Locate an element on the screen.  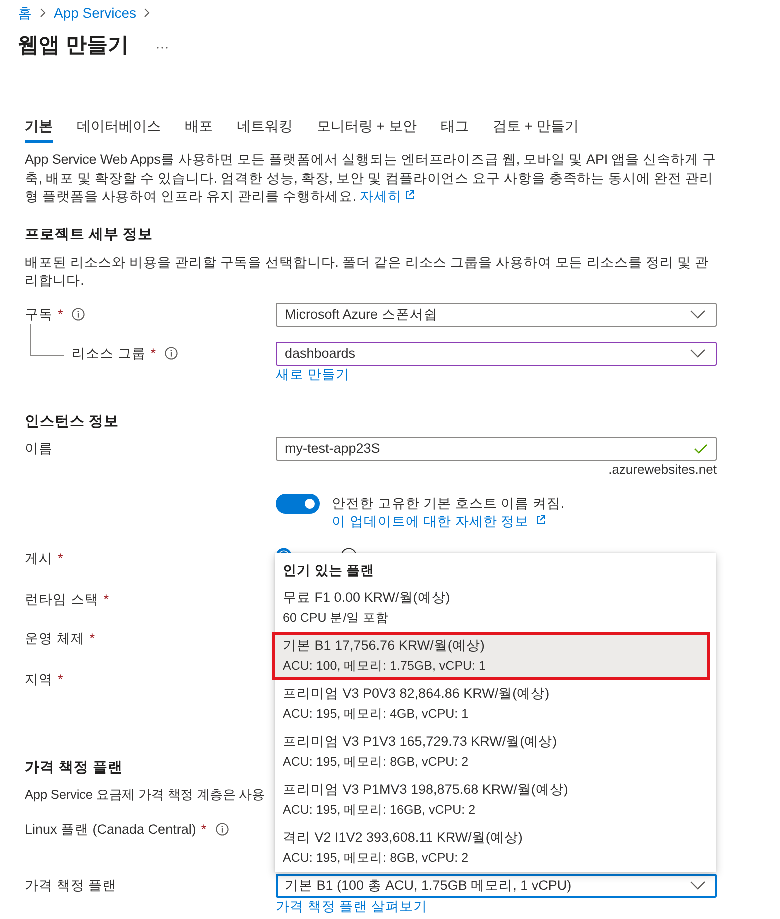
plan-option: 기본 B1 17,756.76 KRW/월(예상) ACU: 100, 메모리: 1.75GB, vCPU: 1 is located at coordinates (491, 656).